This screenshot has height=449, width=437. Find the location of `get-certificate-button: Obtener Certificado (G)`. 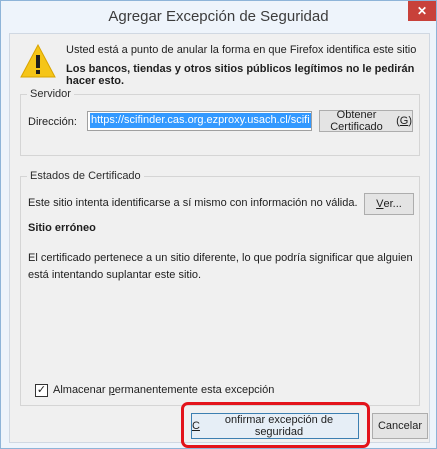

get-certificate-button: Obtener Certificado (G) is located at coordinates (366, 121).